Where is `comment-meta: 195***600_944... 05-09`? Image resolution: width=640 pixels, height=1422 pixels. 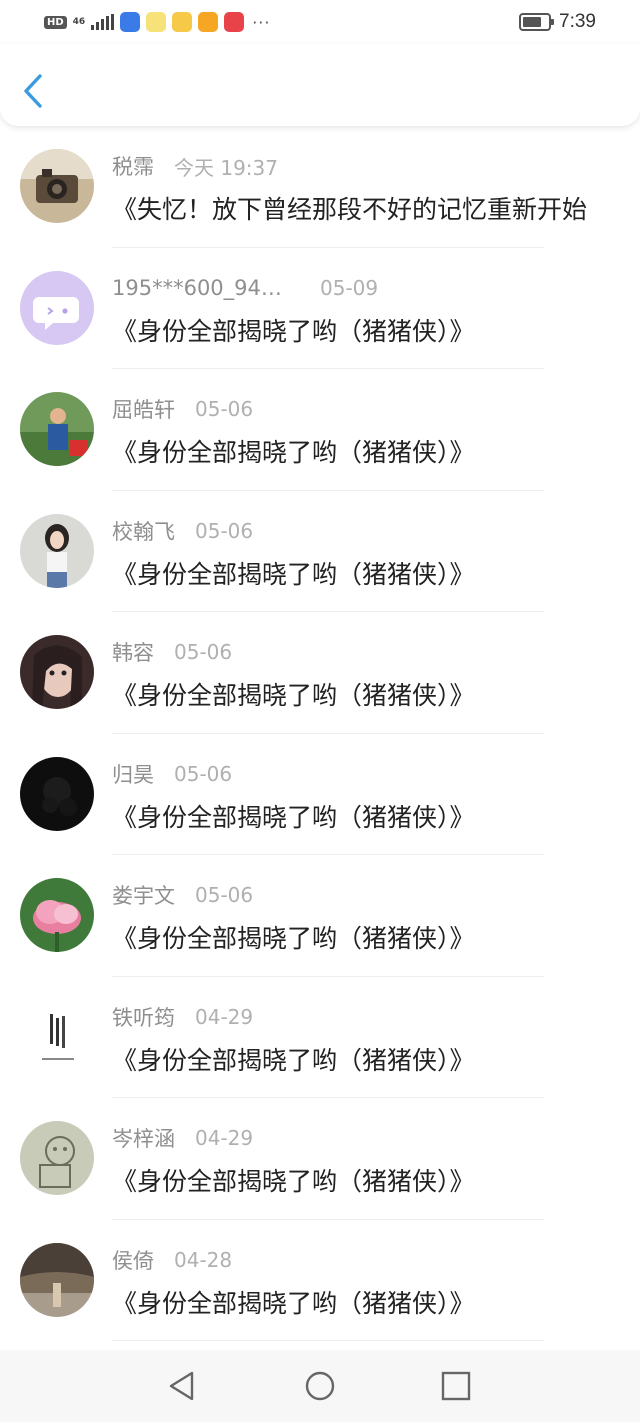 comment-meta: 195***600_944... 05-09 is located at coordinates (245, 288).